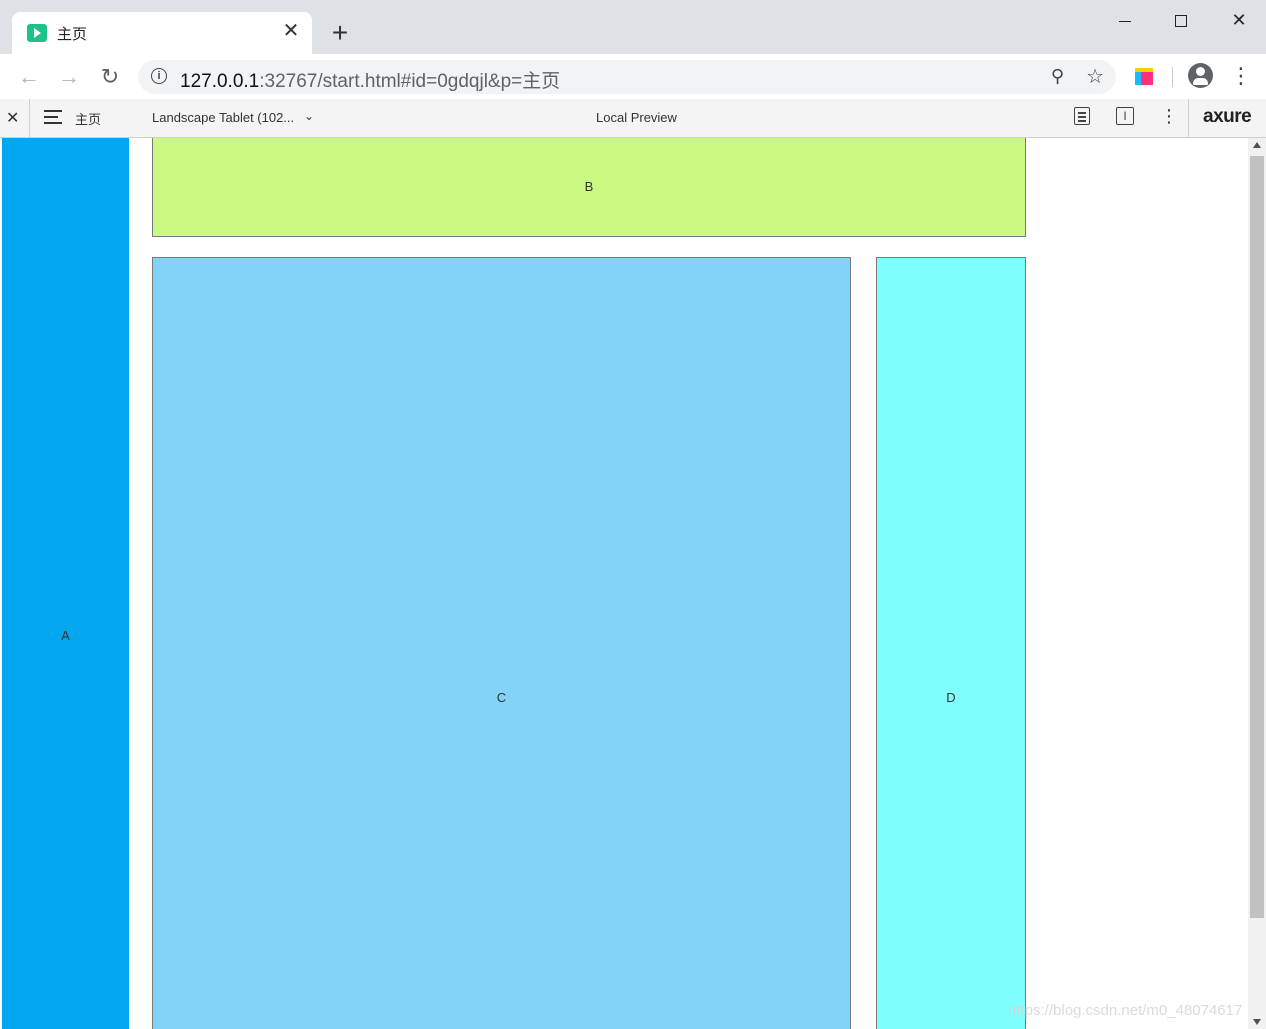  I want to click on scroll-down-arrow-icon, so click(1257, 1022).